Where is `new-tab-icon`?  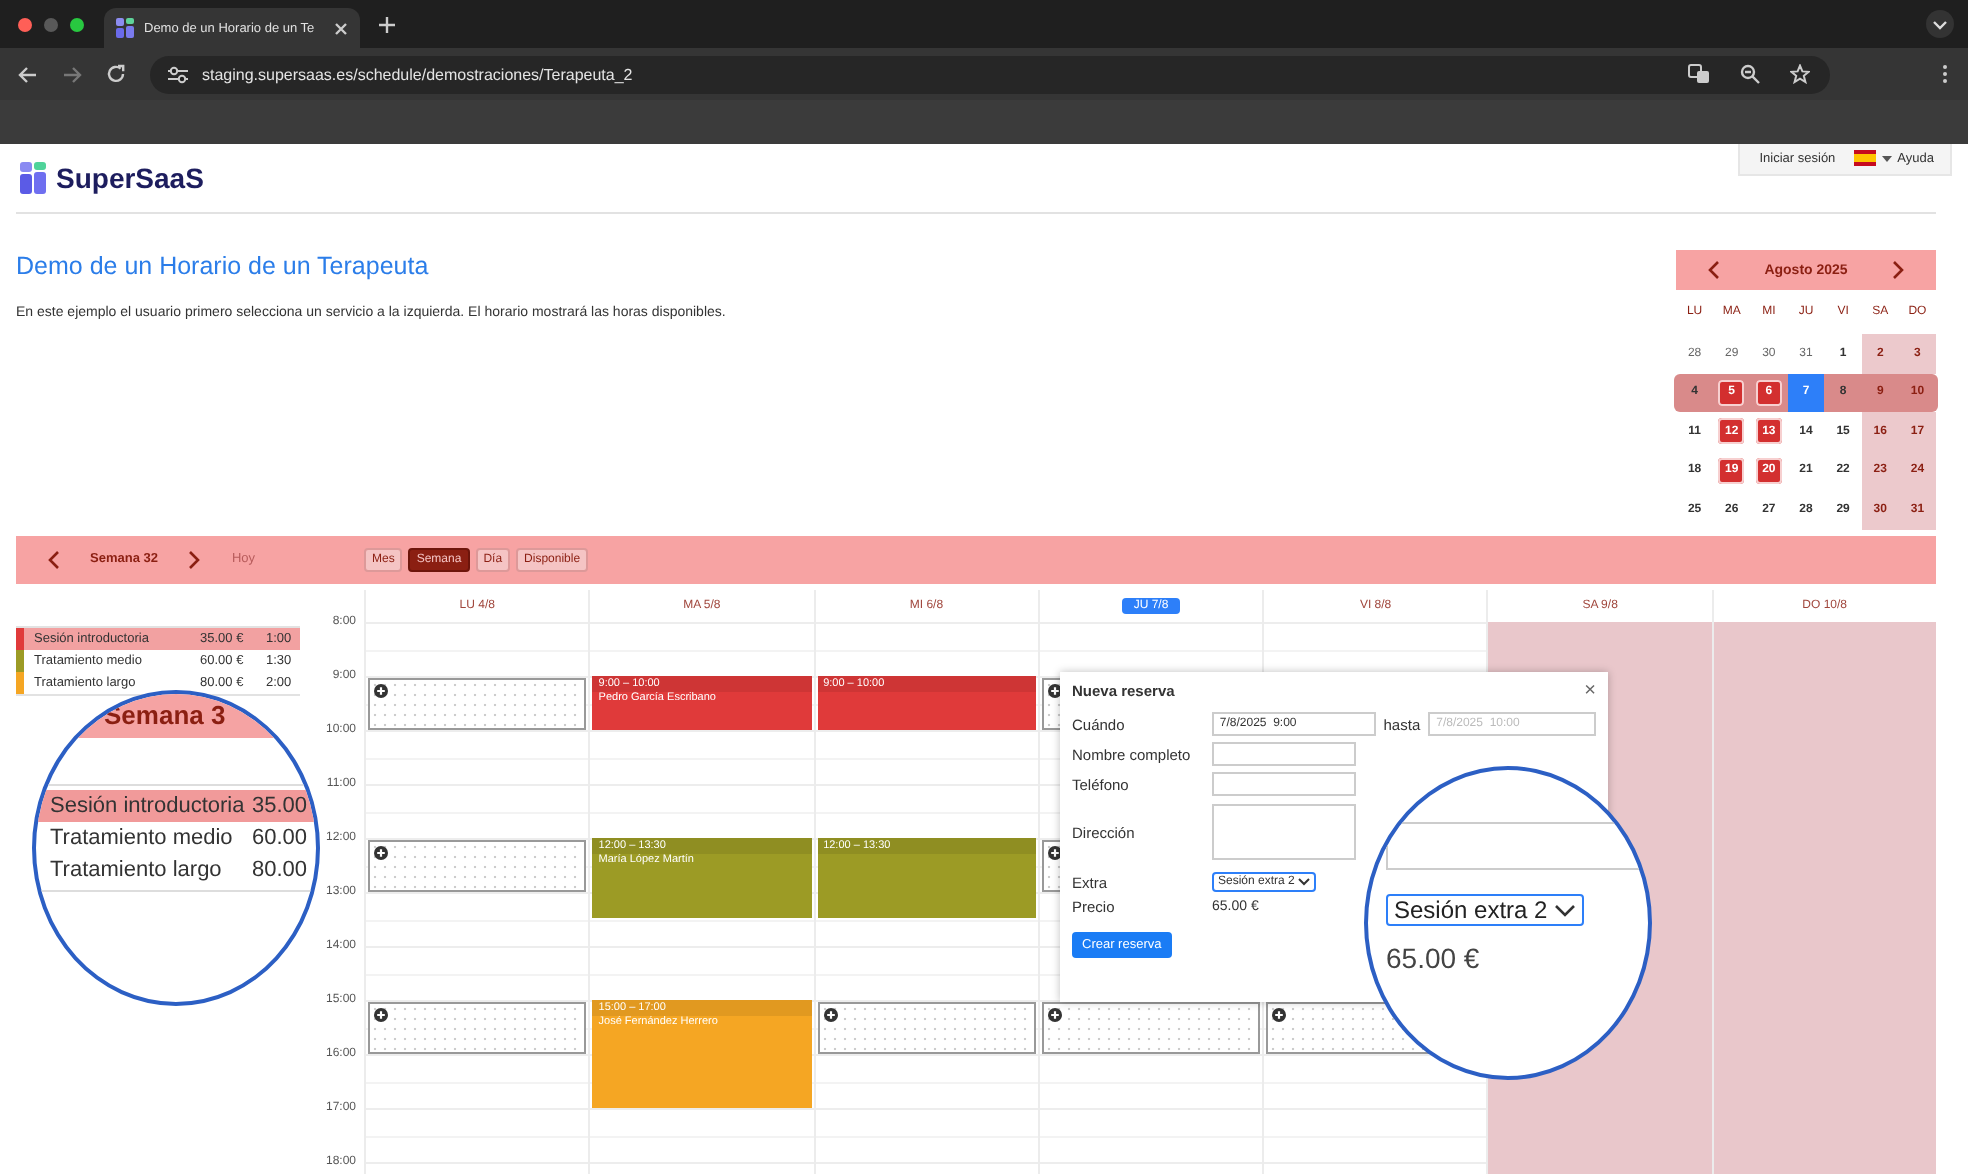 new-tab-icon is located at coordinates (387, 24).